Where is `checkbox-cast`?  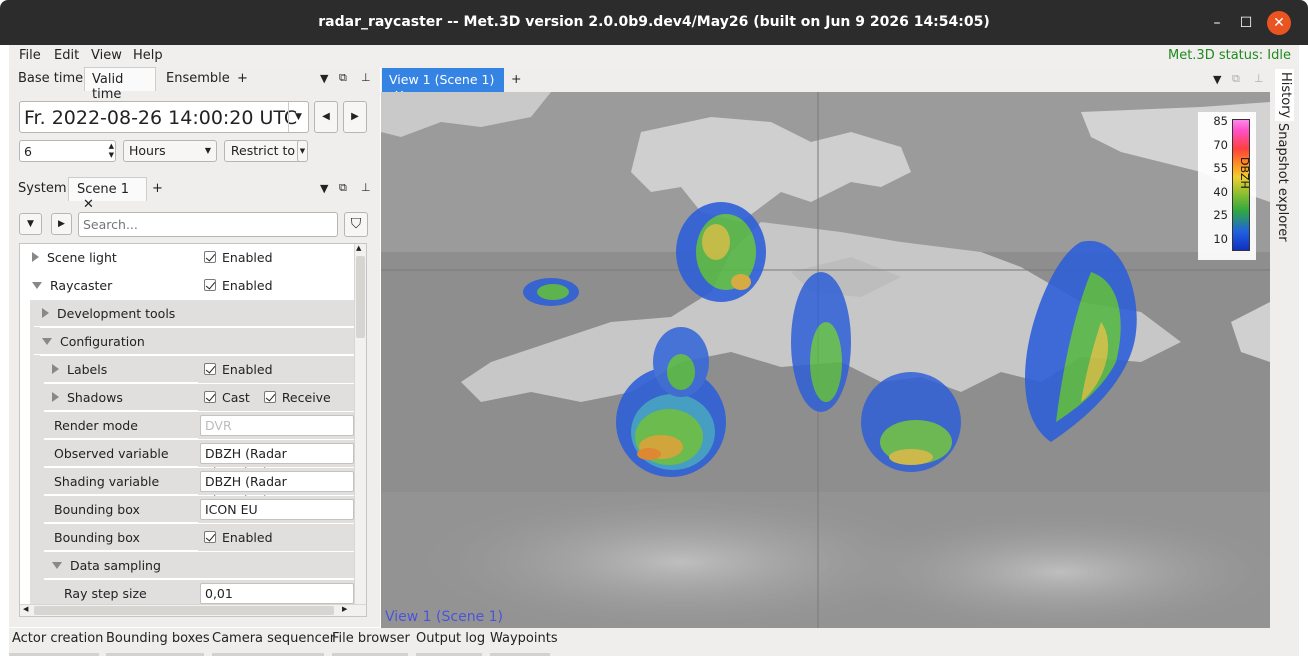 checkbox-cast is located at coordinates (210, 397).